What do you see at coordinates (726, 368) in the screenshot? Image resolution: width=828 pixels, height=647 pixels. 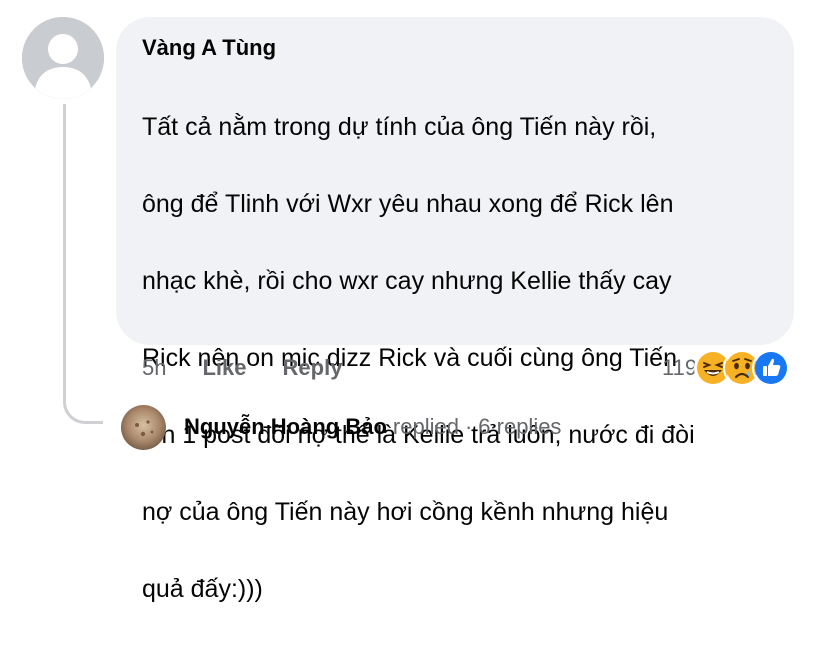 I see `reactions-summary: 119` at bounding box center [726, 368].